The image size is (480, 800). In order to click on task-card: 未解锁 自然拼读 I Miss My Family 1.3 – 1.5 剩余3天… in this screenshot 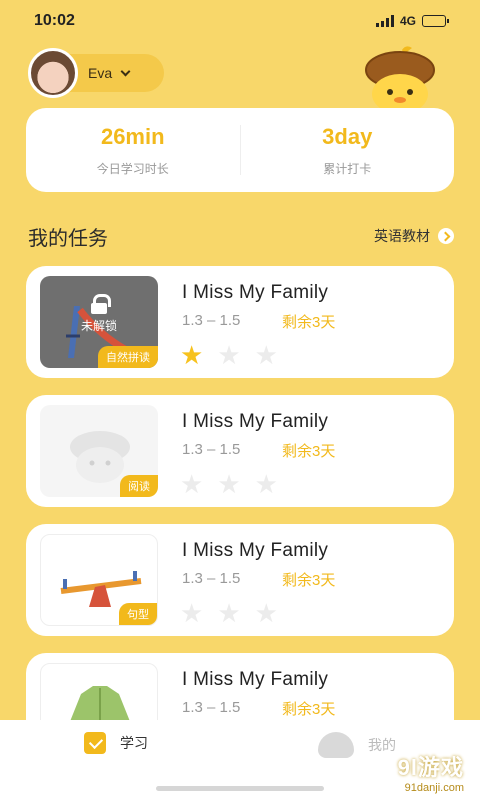, I will do `click(240, 322)`.